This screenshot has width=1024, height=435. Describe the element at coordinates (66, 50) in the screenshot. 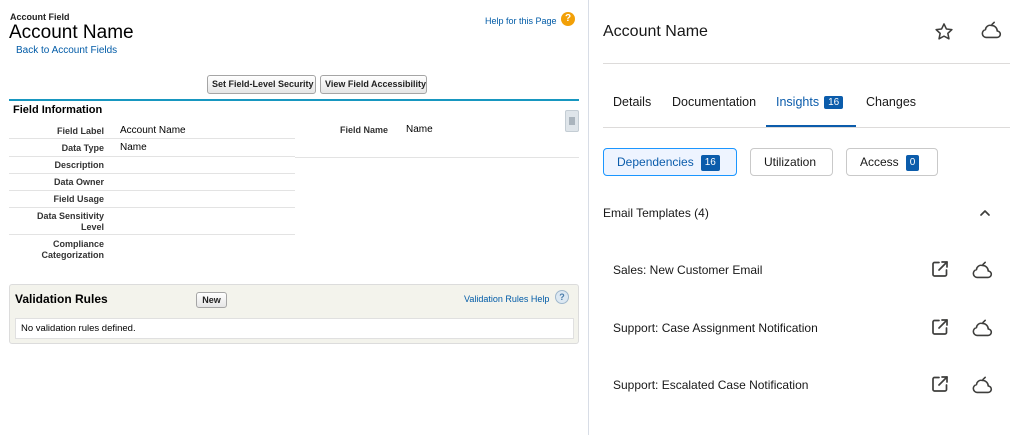

I see `back-to-account-fields-link: Back to Account Fields` at that location.